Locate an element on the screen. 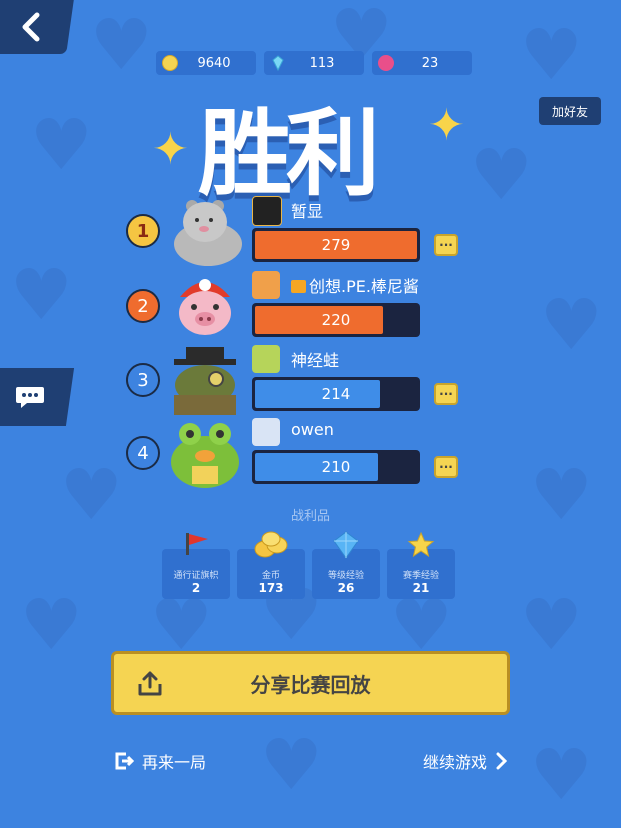 The height and width of the screenshot is (828, 621). back-button is located at coordinates (37, 27).